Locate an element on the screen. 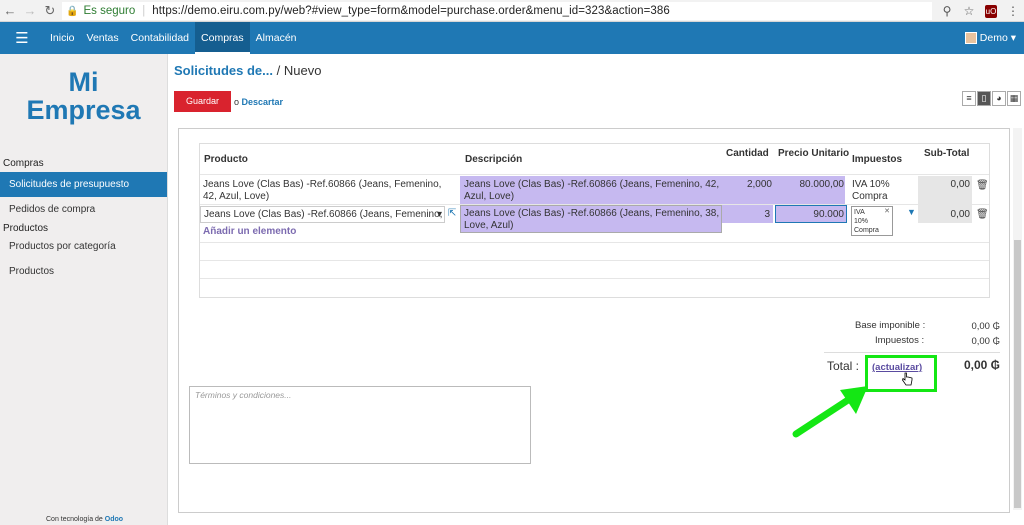 This screenshot has width=1024, height=525. remove-tag-icon: ✕ is located at coordinates (887, 211).